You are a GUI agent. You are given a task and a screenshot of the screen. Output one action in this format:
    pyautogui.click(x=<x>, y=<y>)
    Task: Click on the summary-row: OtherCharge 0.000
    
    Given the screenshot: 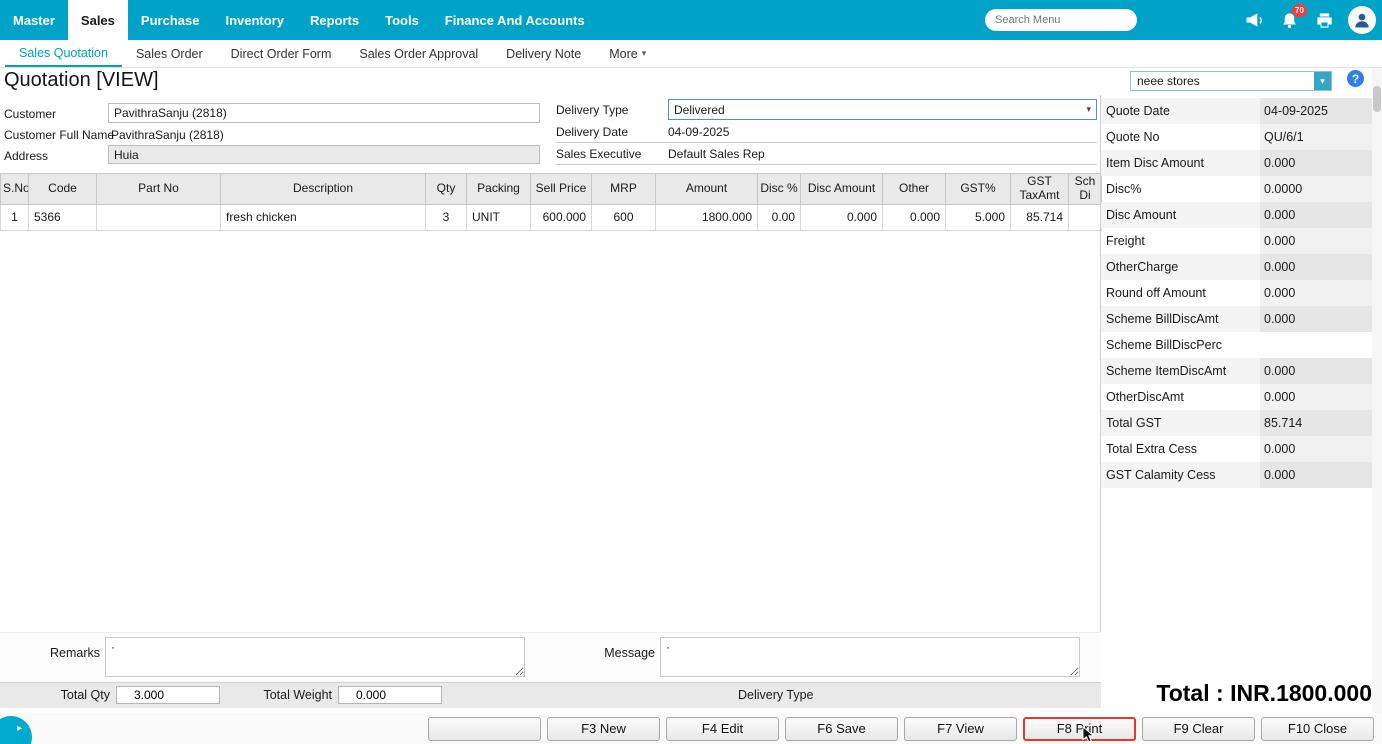 What is the action you would take?
    pyautogui.click(x=1236, y=267)
    